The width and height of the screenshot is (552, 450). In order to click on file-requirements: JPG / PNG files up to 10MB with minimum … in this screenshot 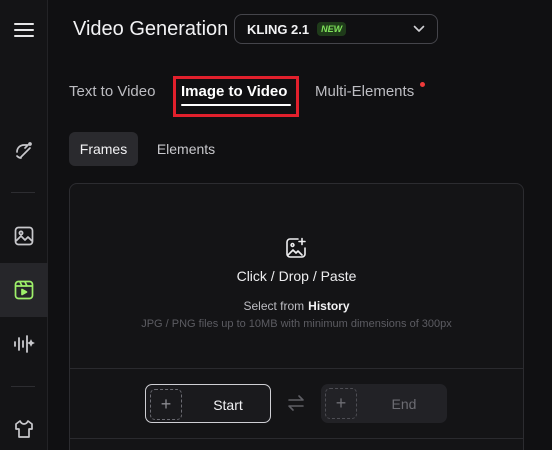, I will do `click(296, 324)`.